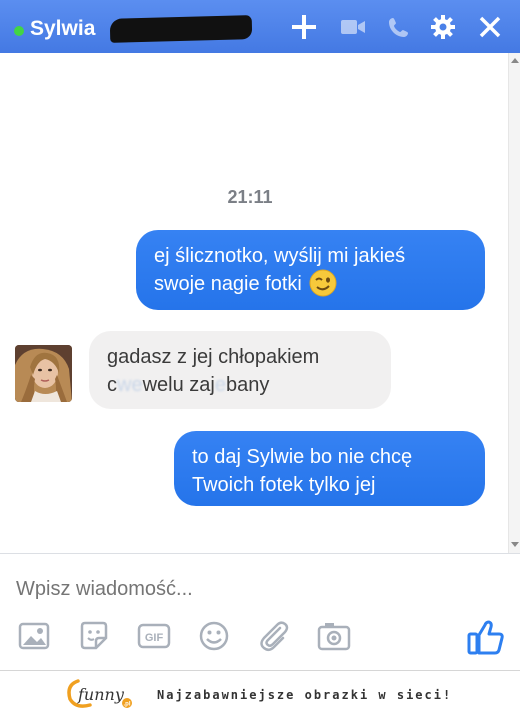 The width and height of the screenshot is (520, 715). What do you see at coordinates (94, 636) in the screenshot?
I see `sticker-icon` at bounding box center [94, 636].